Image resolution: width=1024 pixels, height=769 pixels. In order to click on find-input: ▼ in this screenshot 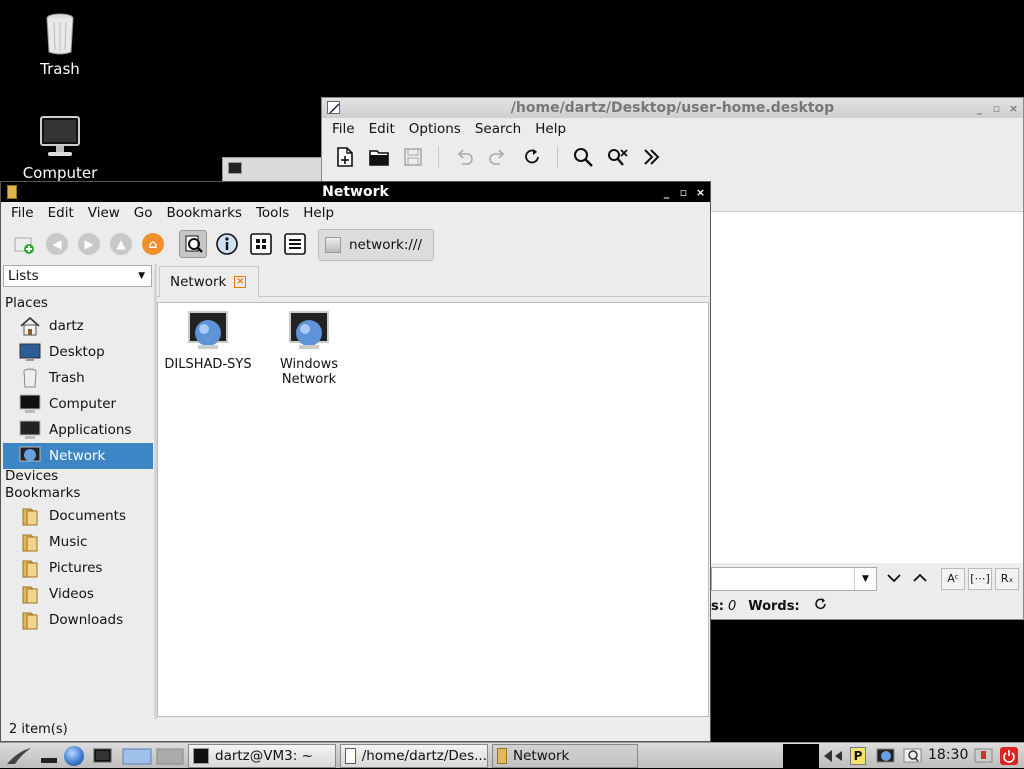, I will do `click(794, 579)`.